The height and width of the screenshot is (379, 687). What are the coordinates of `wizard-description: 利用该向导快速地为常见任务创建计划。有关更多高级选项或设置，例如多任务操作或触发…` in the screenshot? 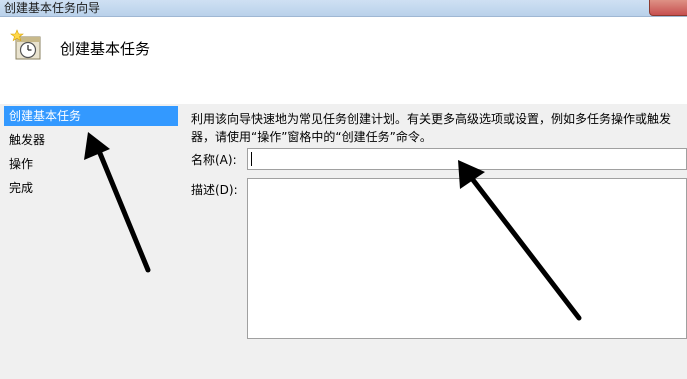 It's located at (431, 128).